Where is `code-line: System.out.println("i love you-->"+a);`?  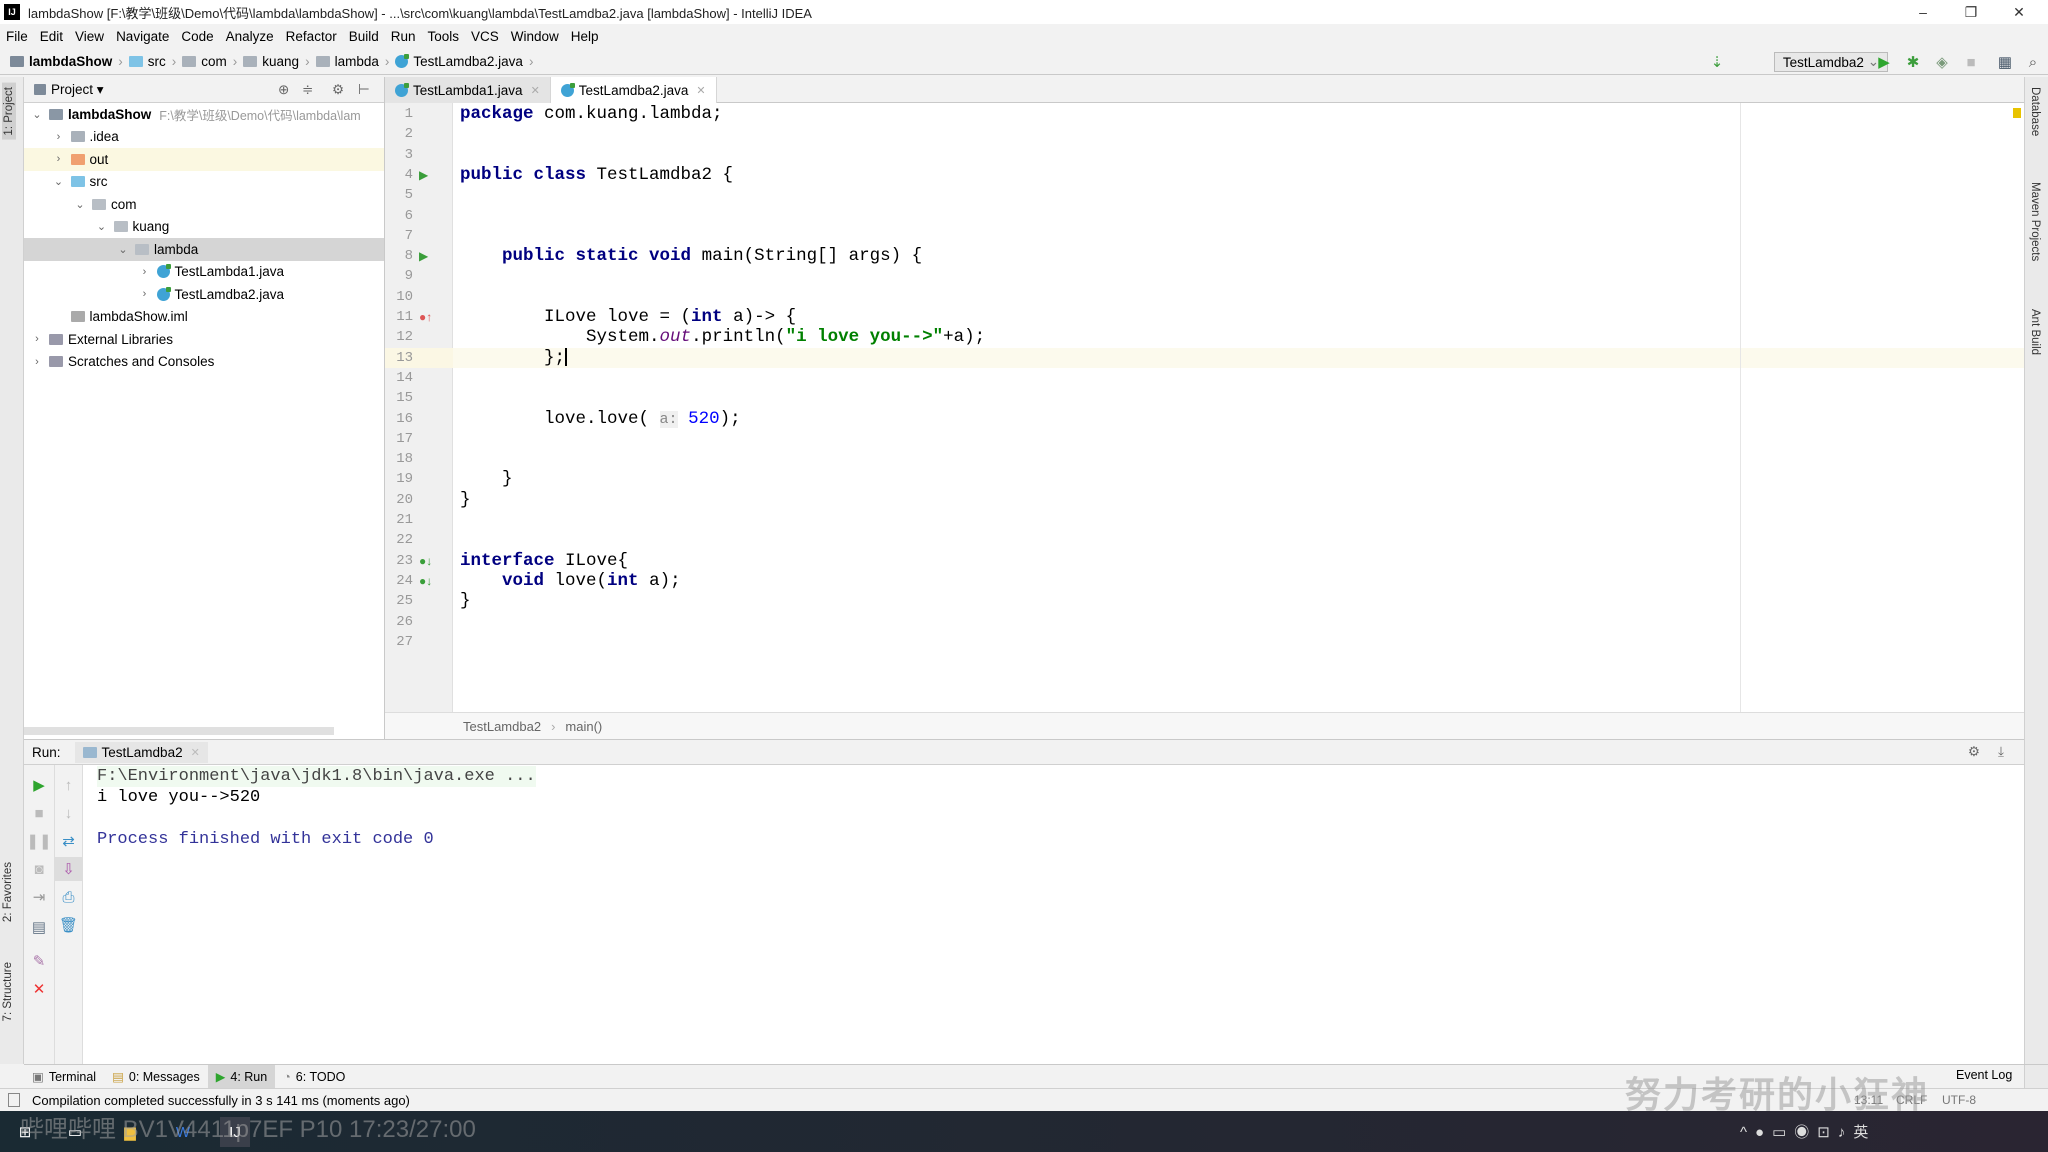 code-line: System.out.println("i love you-->"+a); is located at coordinates (1238, 337).